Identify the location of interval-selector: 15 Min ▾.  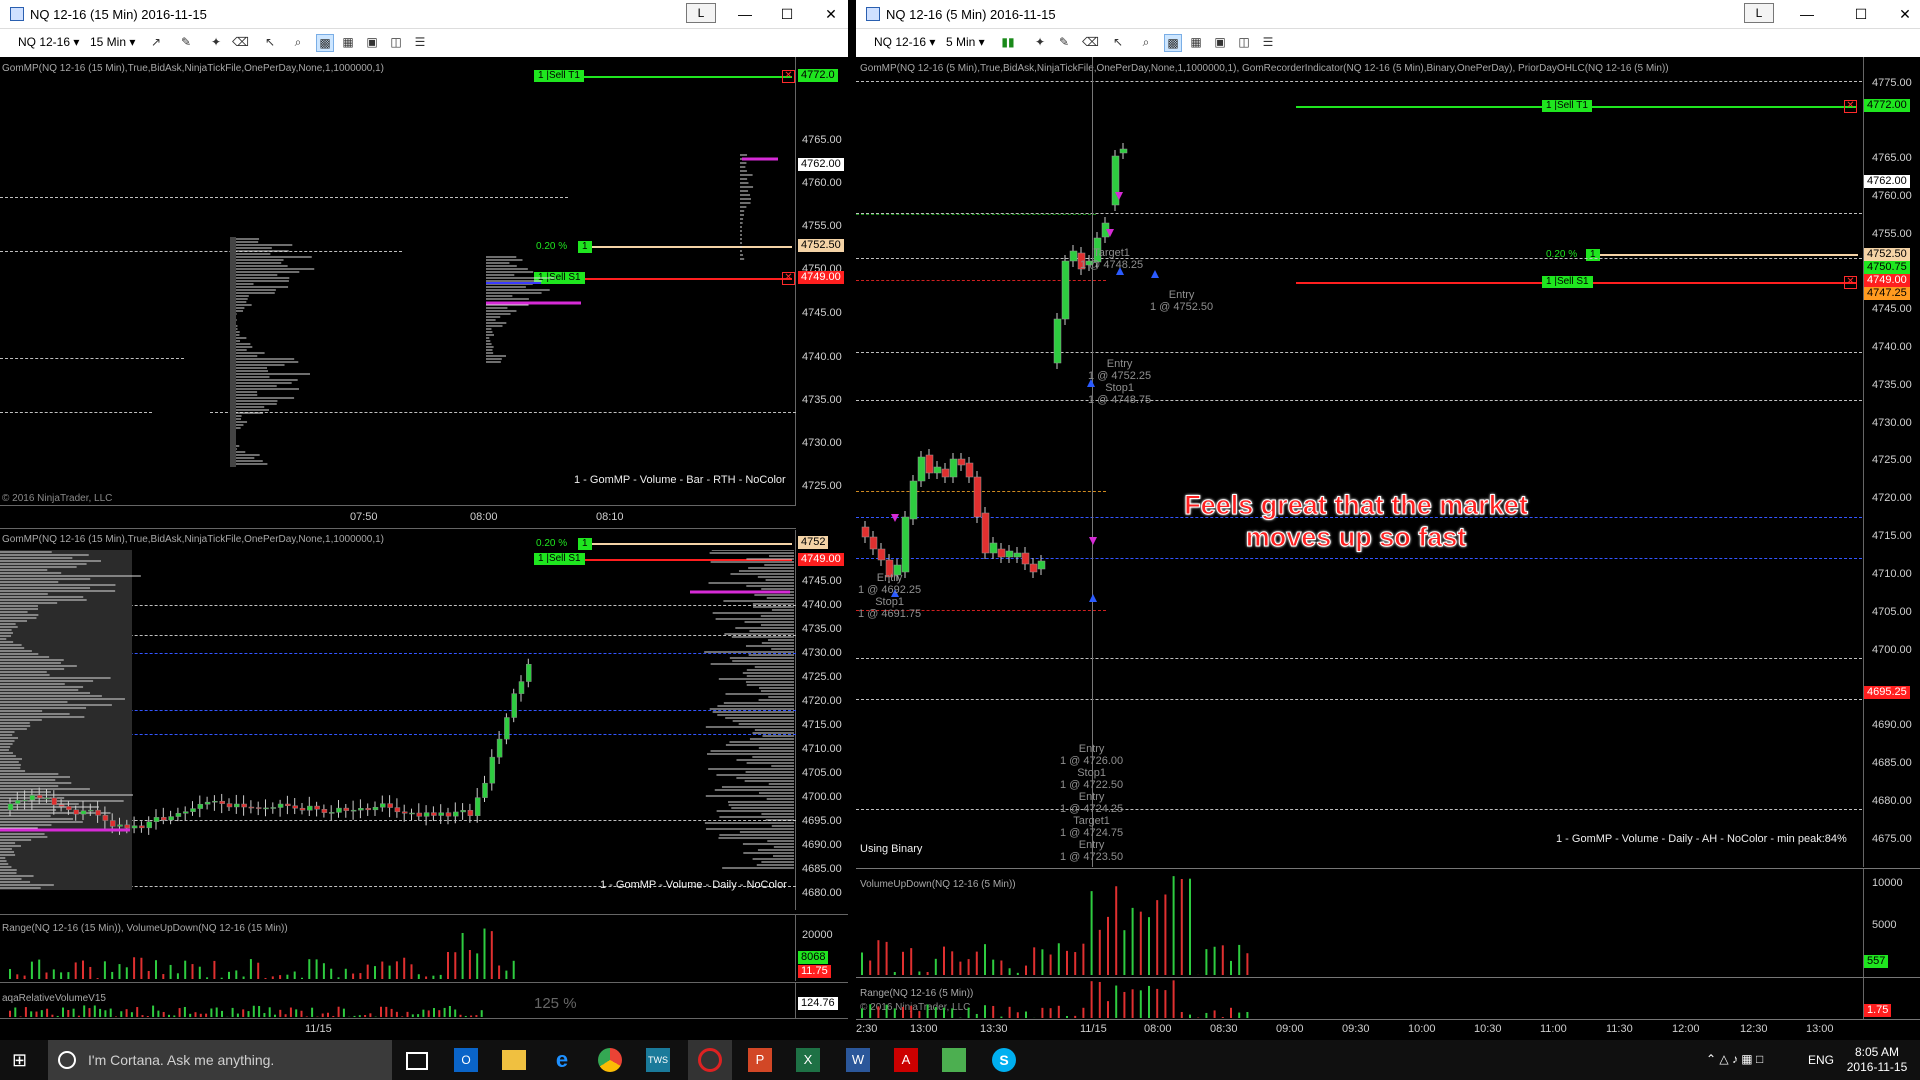
(112, 42).